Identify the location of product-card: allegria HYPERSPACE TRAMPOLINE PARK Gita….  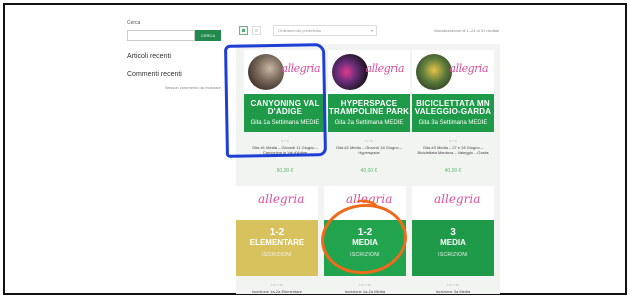
(369, 112).